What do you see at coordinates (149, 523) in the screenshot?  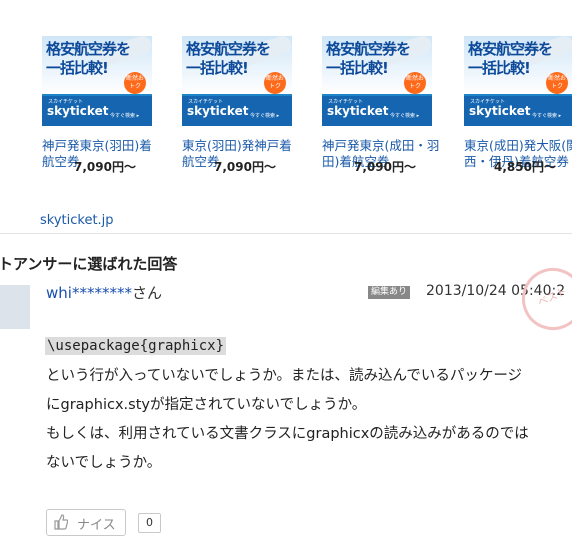 I see `like-count: 0` at bounding box center [149, 523].